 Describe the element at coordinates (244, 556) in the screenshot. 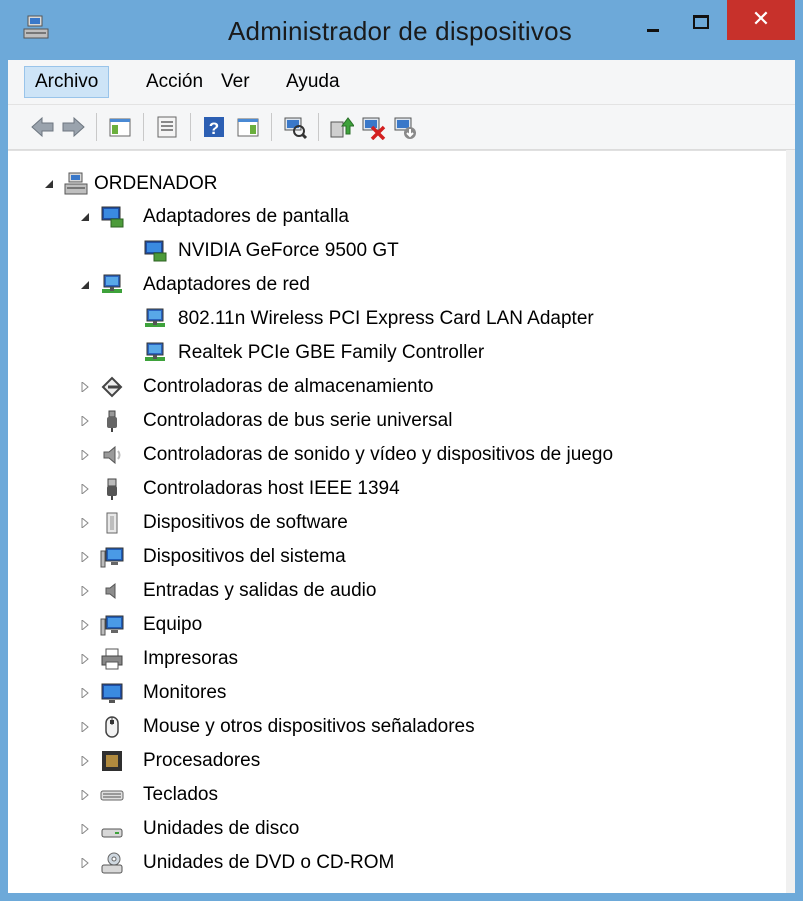

I see `tree-node-label: Dispositivos del sistema` at that location.